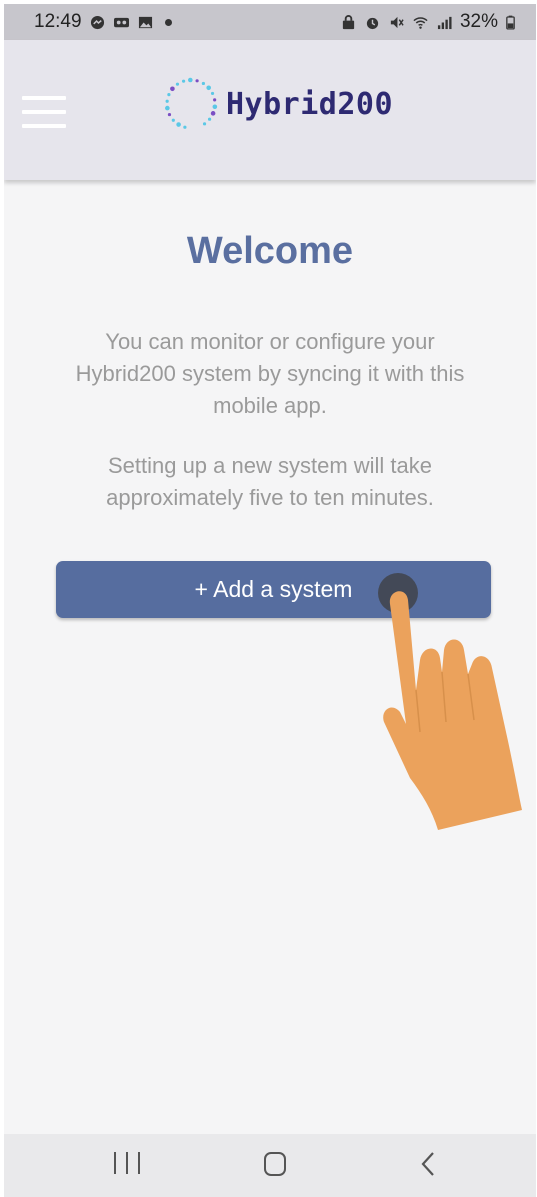  Describe the element at coordinates (444, 22) in the screenshot. I see `signal-icon` at that location.